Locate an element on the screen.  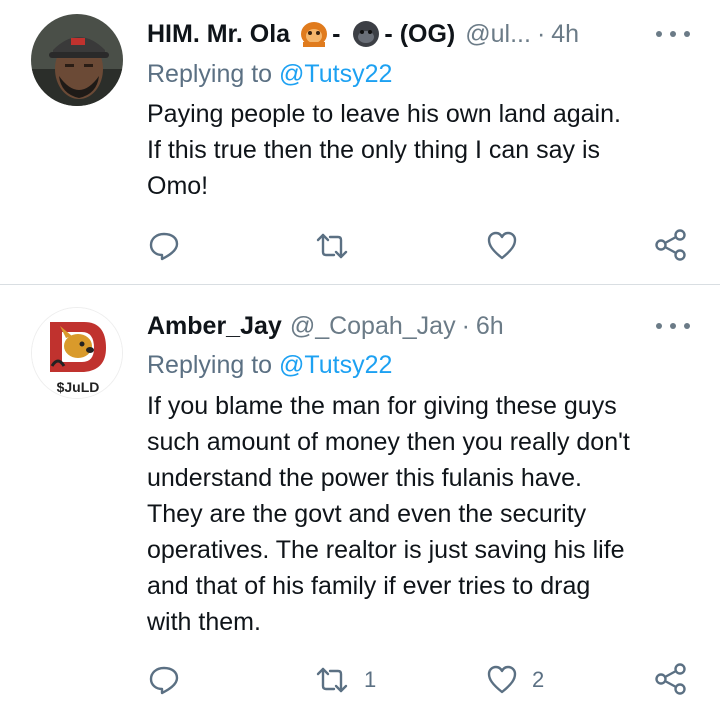
tweet-actions: 1 2 is located at coordinates (360, 680).